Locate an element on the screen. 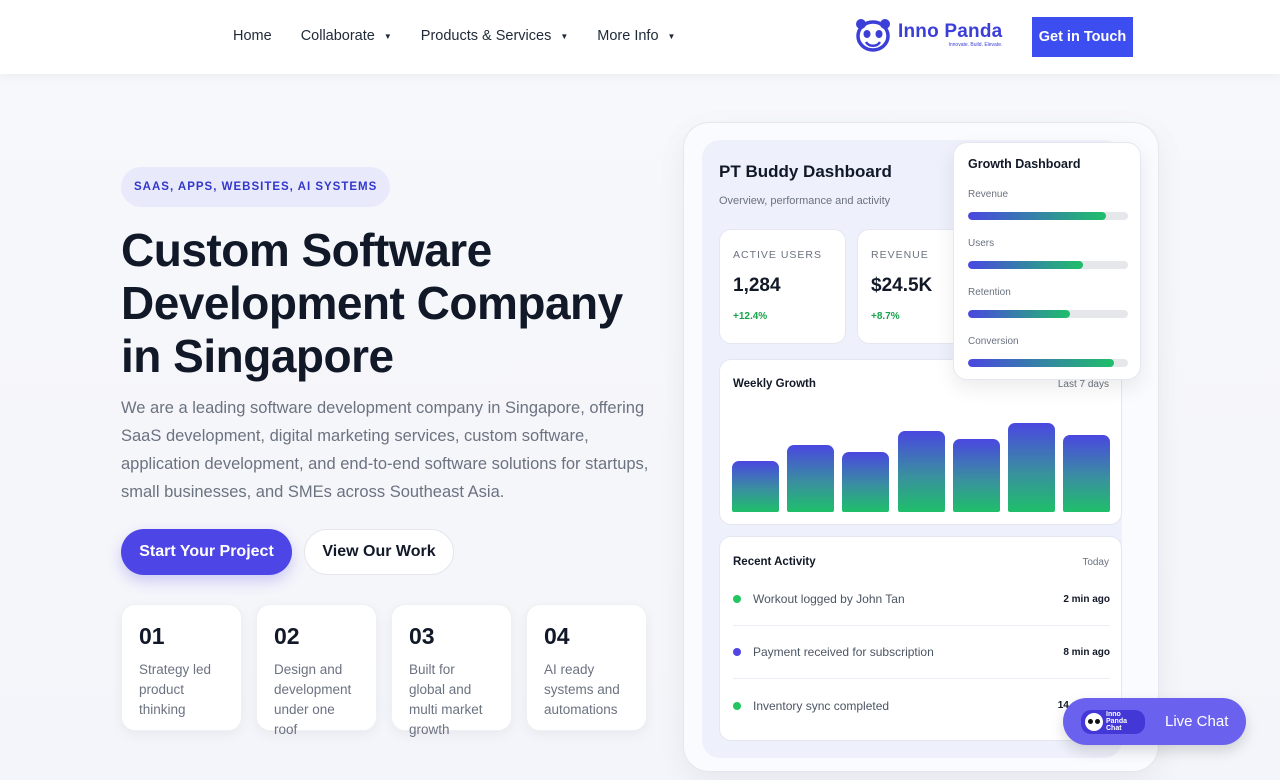 The width and height of the screenshot is (1280, 780). recent-activity-title: Recent Activity is located at coordinates (774, 562).